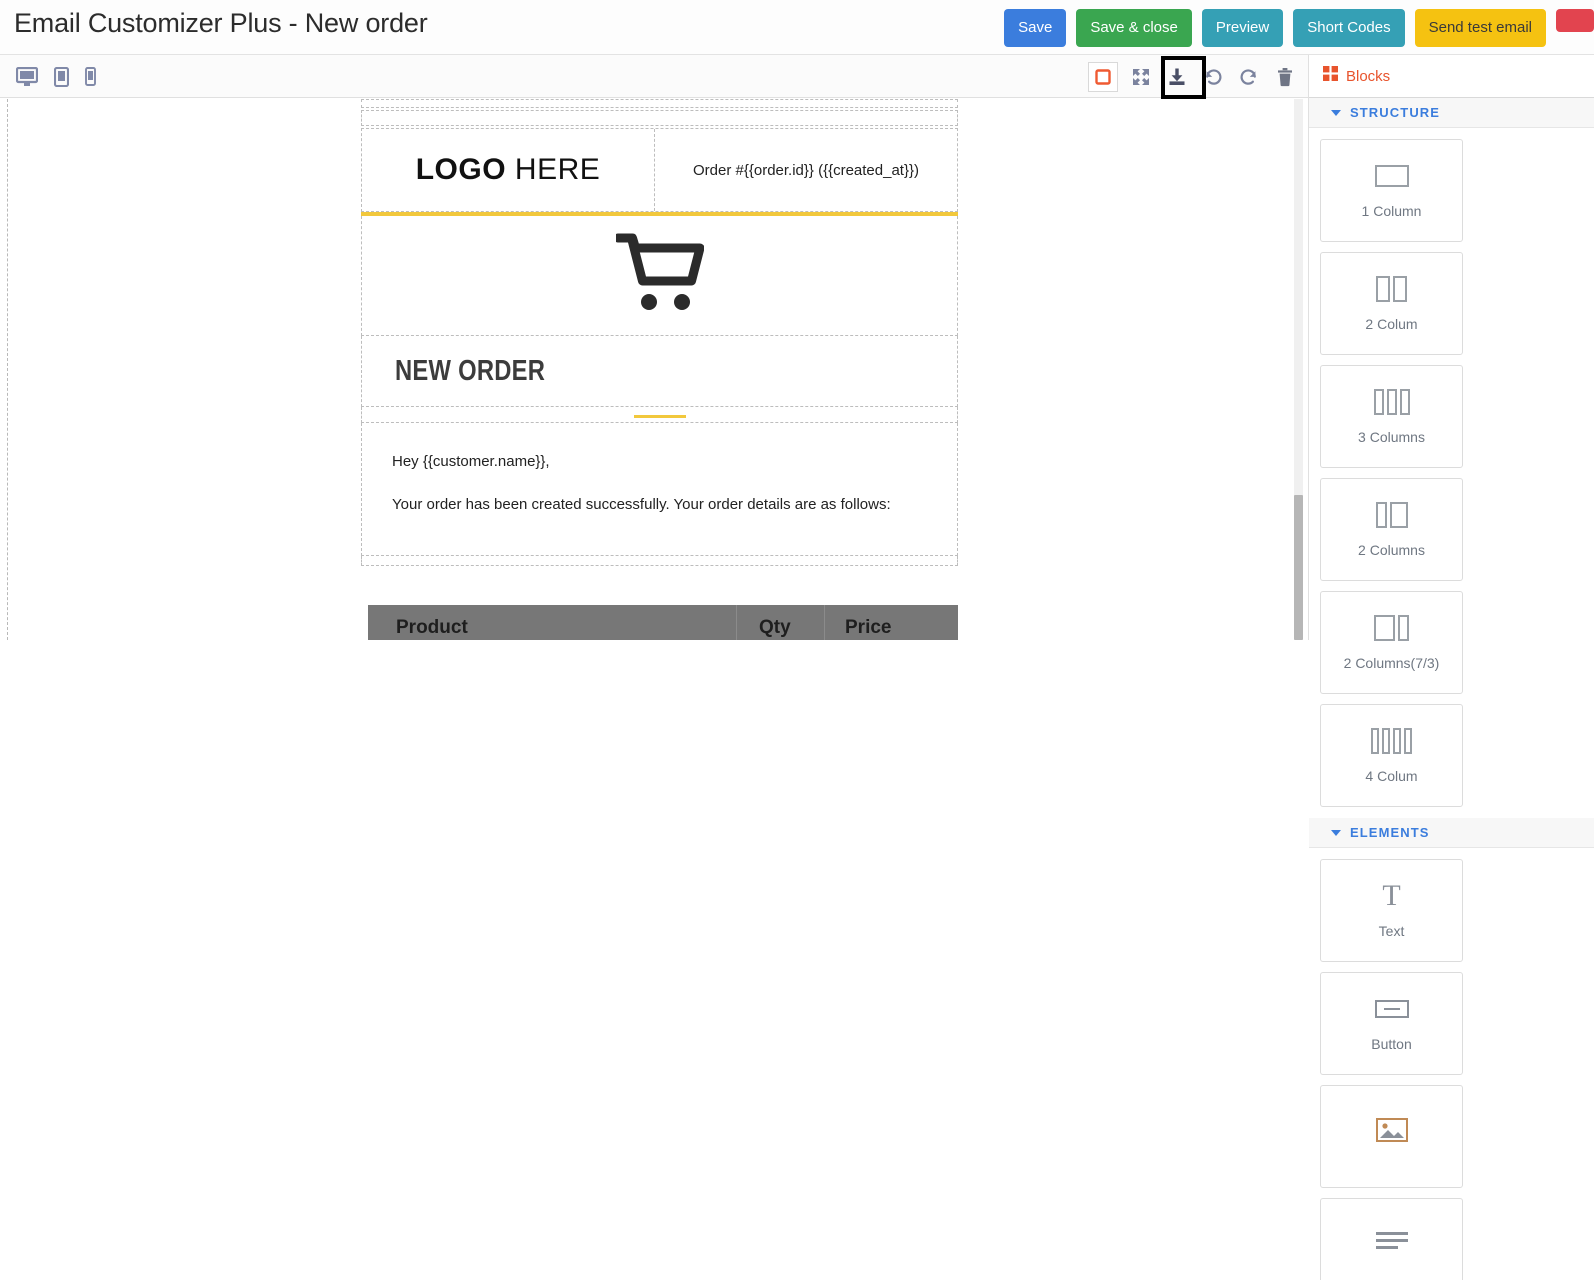 This screenshot has width=1594, height=1280. I want to click on email-order-meta-cell: Order #{{order.id}} ({{created_at}}), so click(806, 170).